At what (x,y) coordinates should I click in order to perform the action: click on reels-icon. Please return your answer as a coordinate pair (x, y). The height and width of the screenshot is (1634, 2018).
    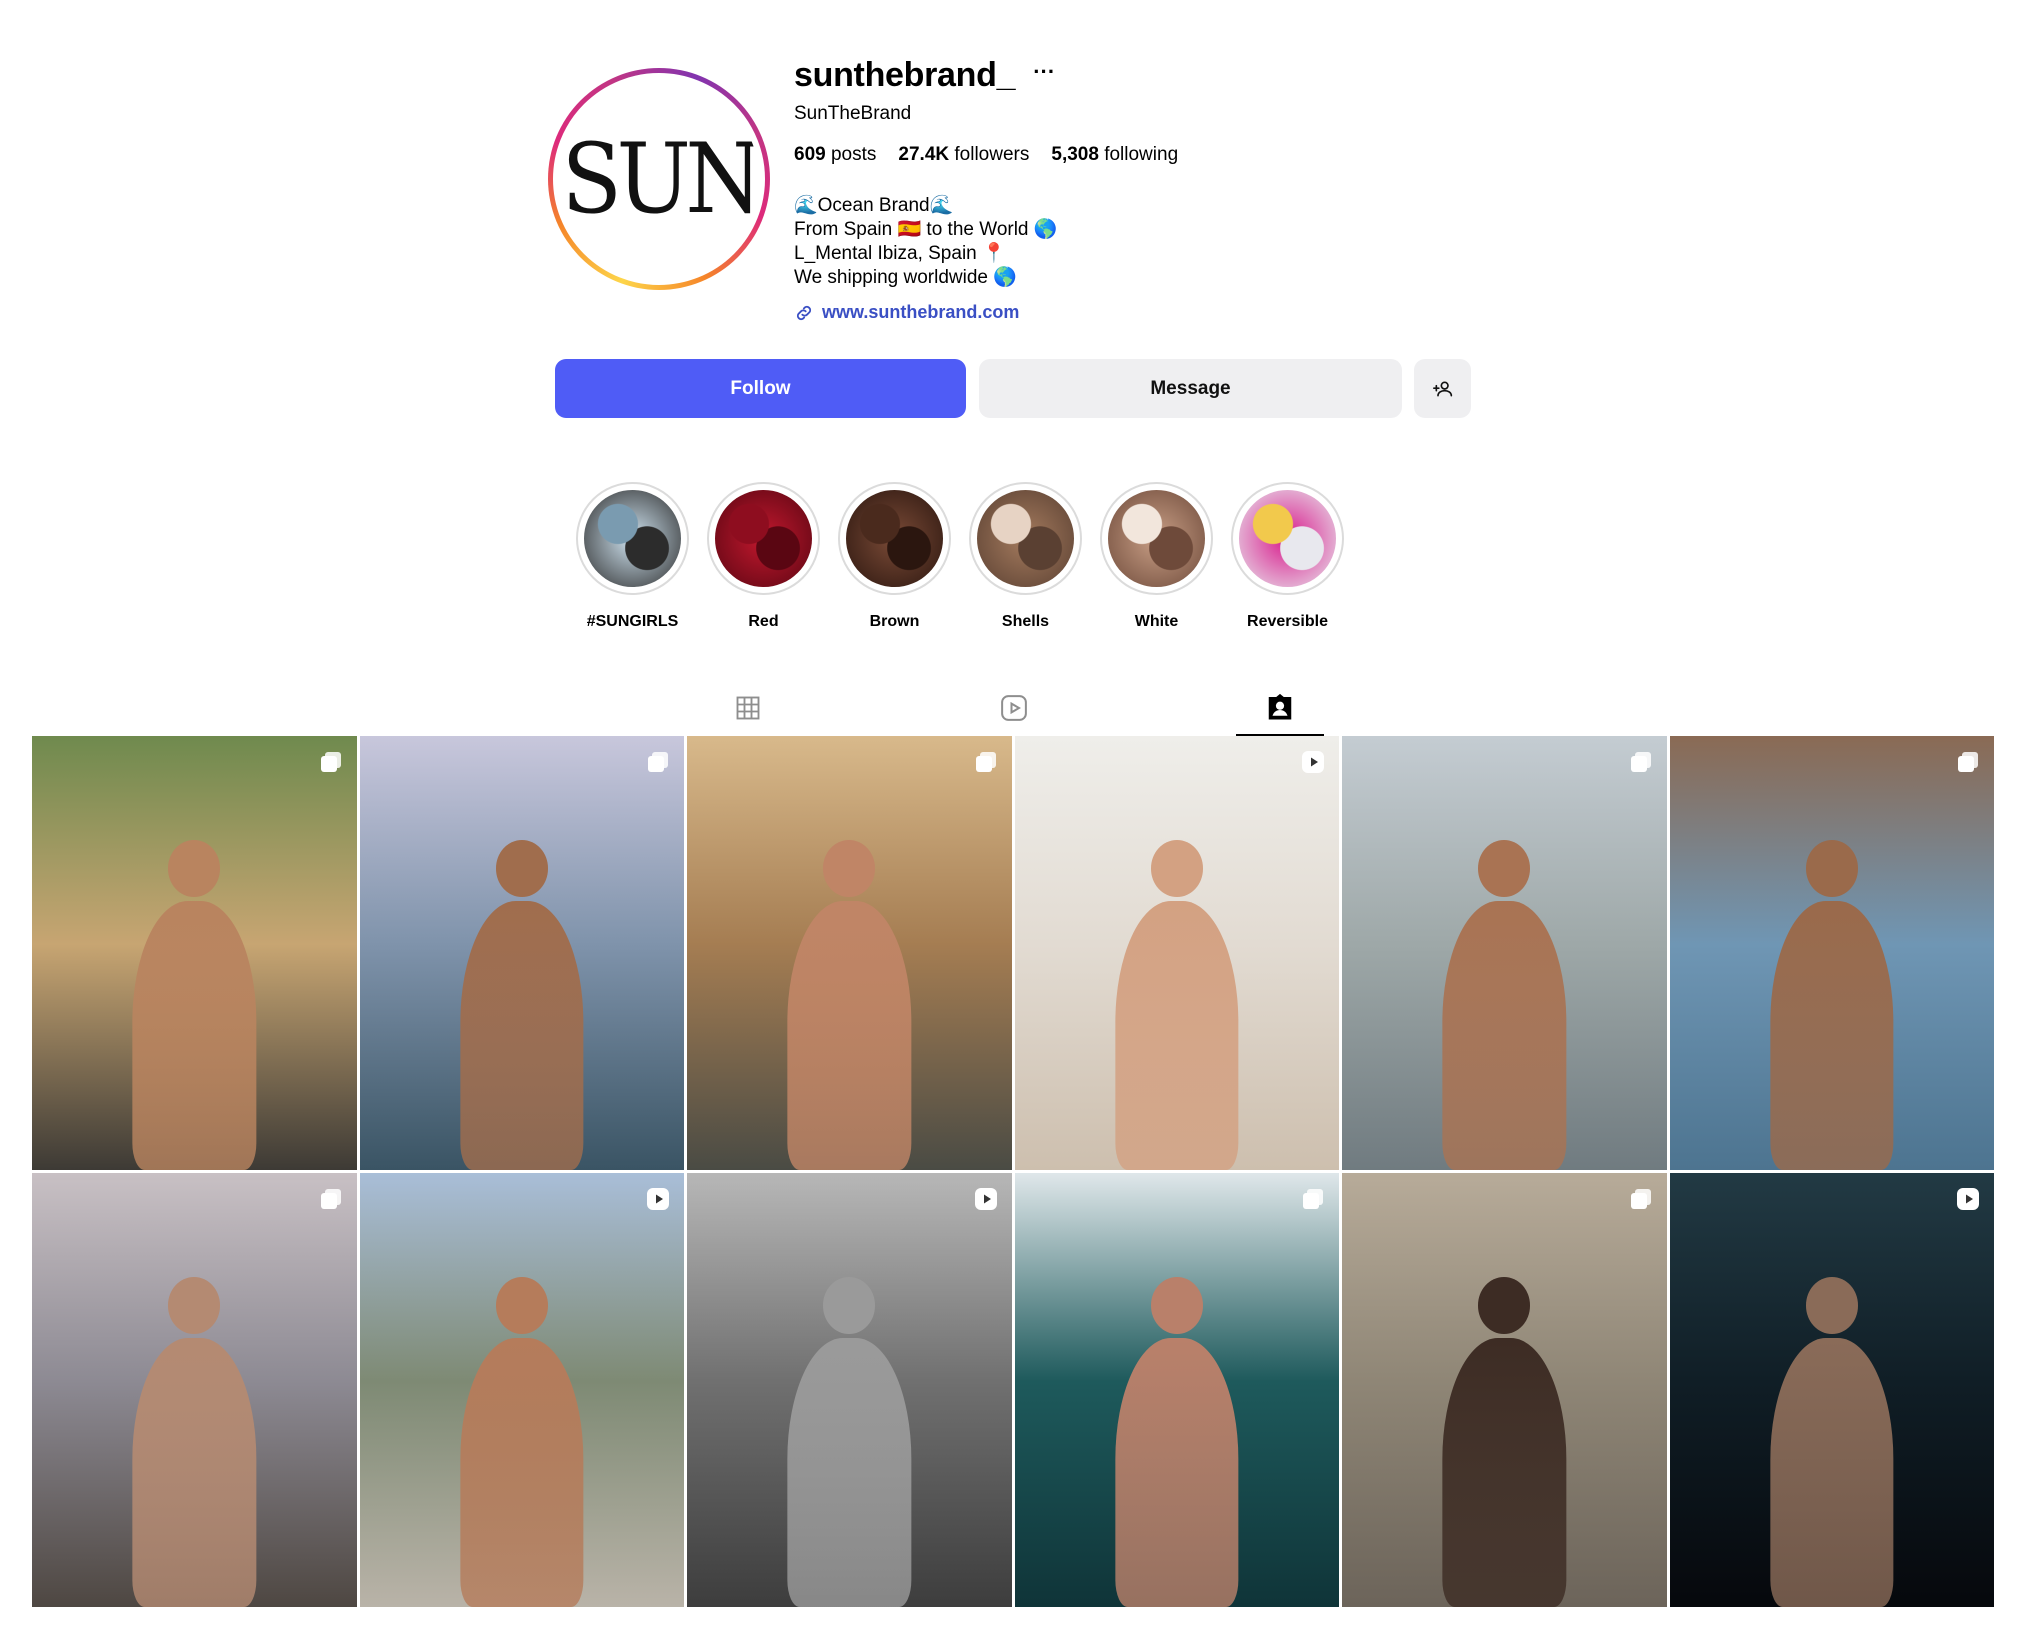
    Looking at the image, I should click on (1014, 708).